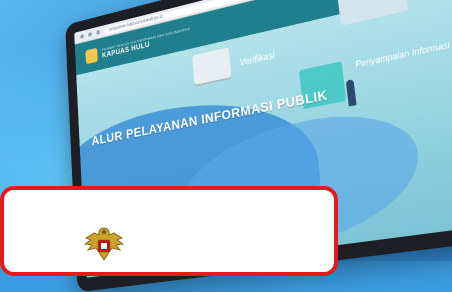  Describe the element at coordinates (104, 244) in the screenshot. I see `garuda-emblem-icon` at that location.